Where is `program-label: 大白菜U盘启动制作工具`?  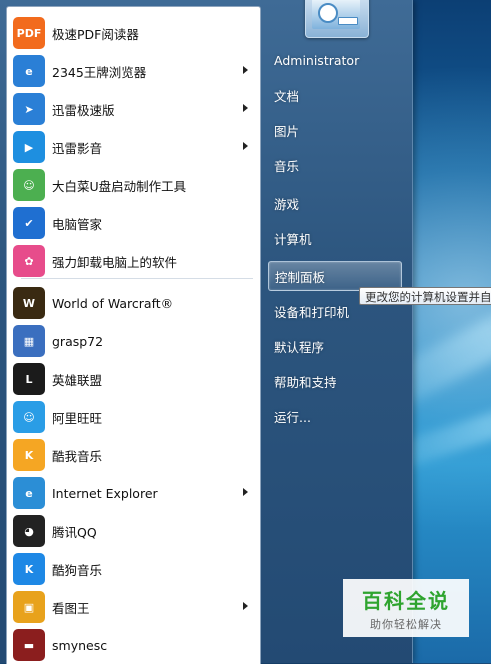 program-label: 大白菜U盘启动制作工具 is located at coordinates (119, 186).